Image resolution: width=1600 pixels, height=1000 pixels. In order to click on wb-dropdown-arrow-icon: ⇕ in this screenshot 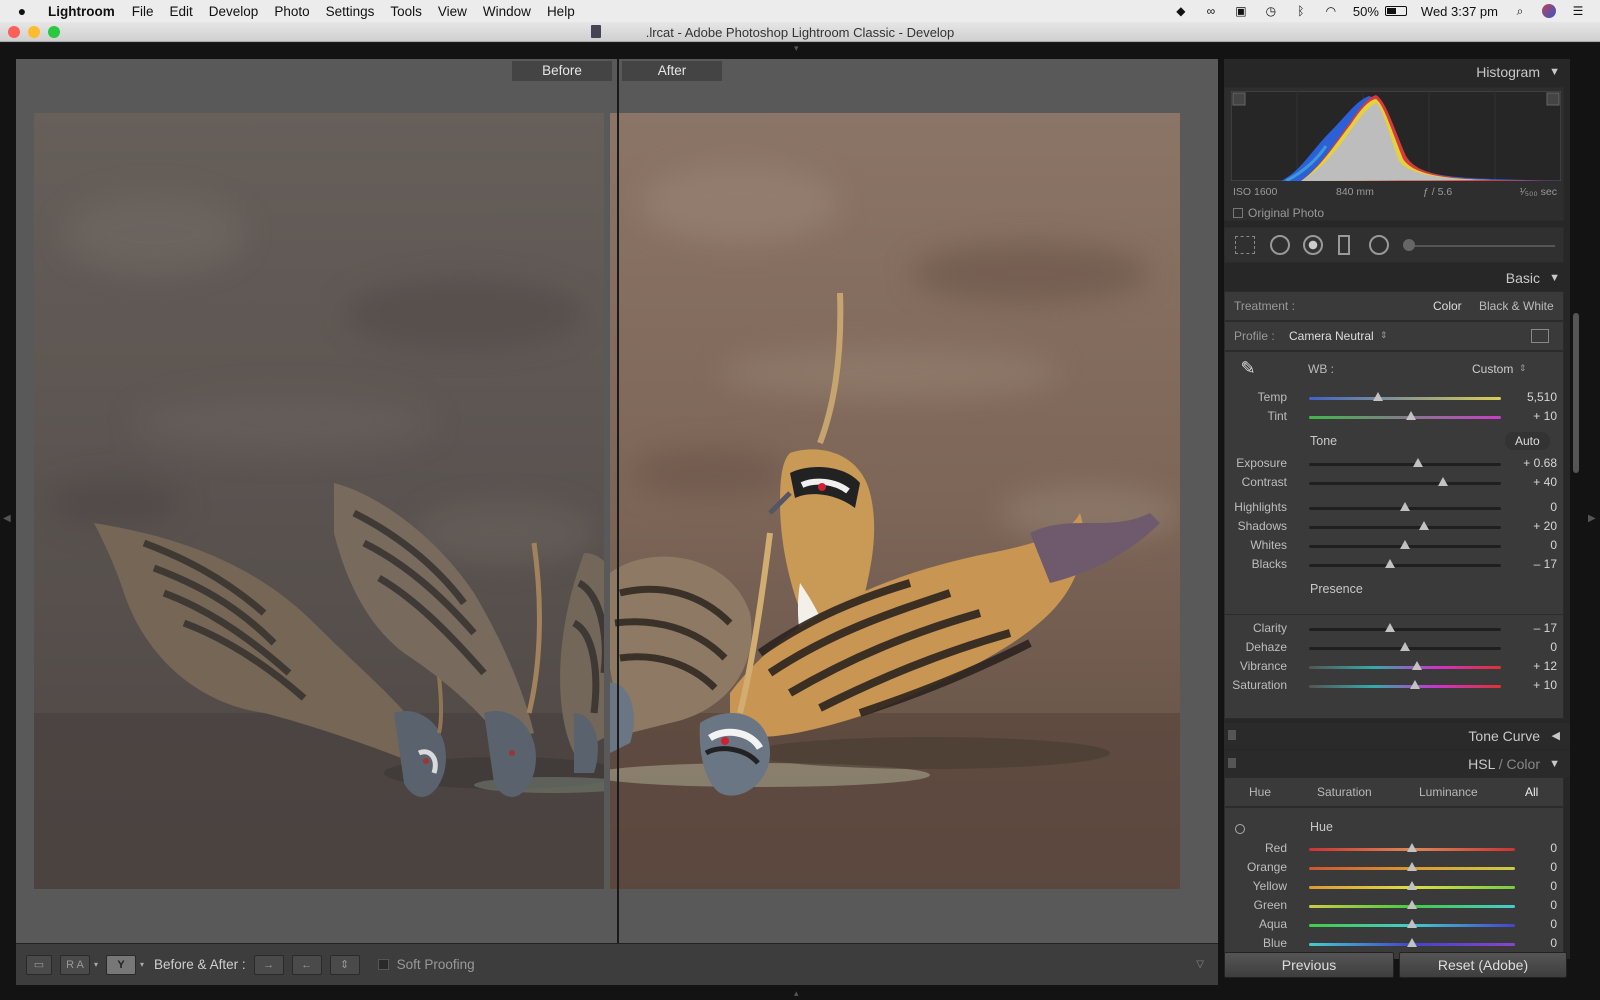, I will do `click(1523, 368)`.